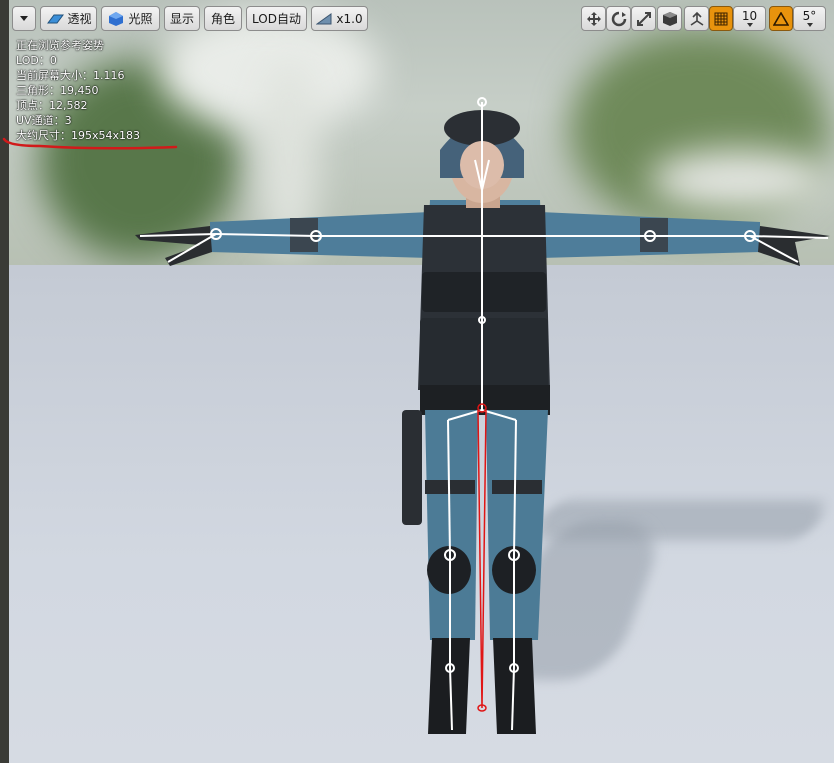 The image size is (834, 763). Describe the element at coordinates (90, 143) in the screenshot. I see `red-underline-annotation` at that location.